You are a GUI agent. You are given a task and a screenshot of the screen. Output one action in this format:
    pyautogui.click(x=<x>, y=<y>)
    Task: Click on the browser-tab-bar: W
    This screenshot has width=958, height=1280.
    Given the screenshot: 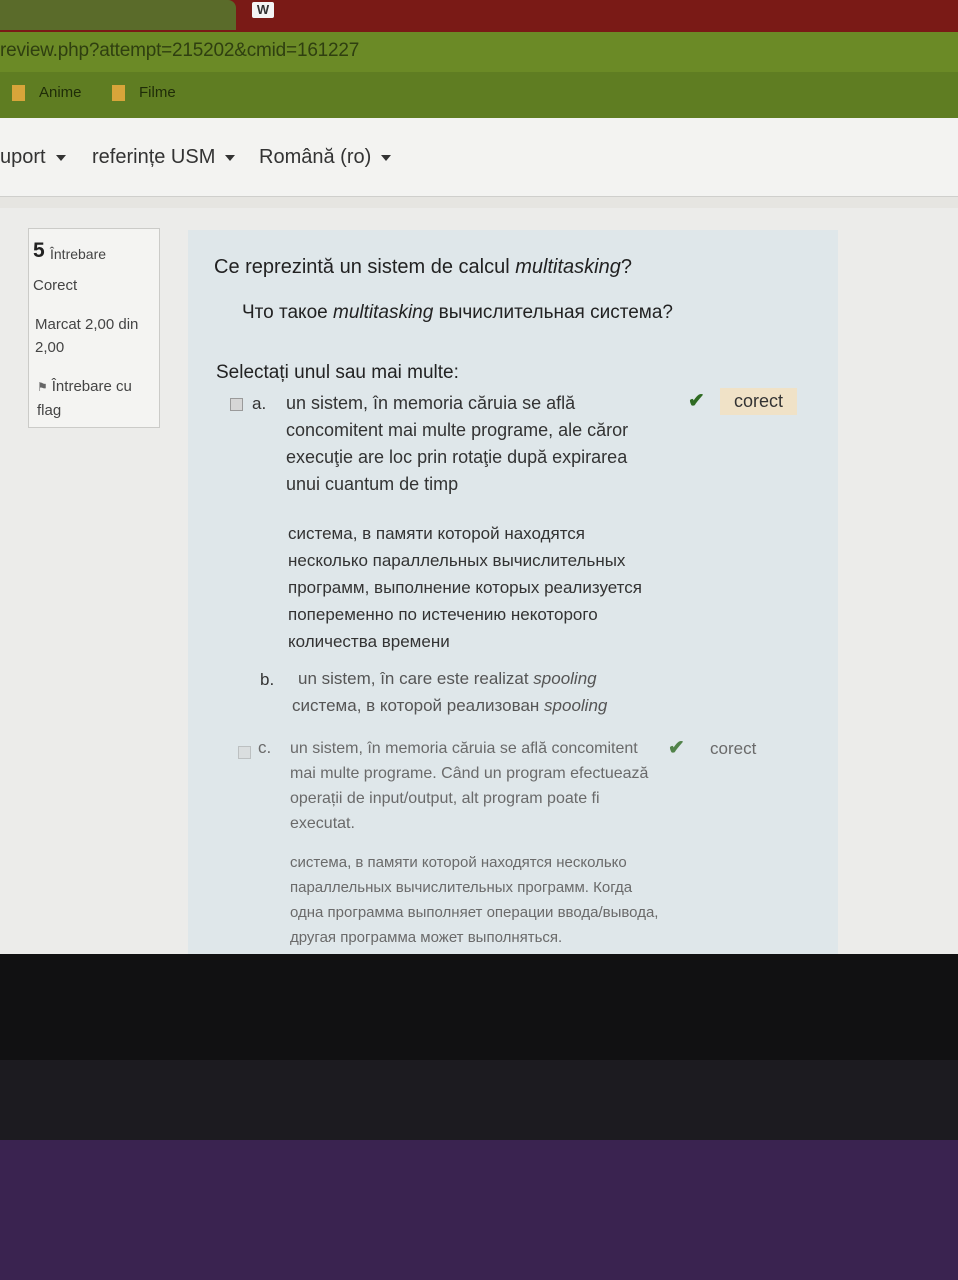 What is the action you would take?
    pyautogui.click(x=479, y=16)
    